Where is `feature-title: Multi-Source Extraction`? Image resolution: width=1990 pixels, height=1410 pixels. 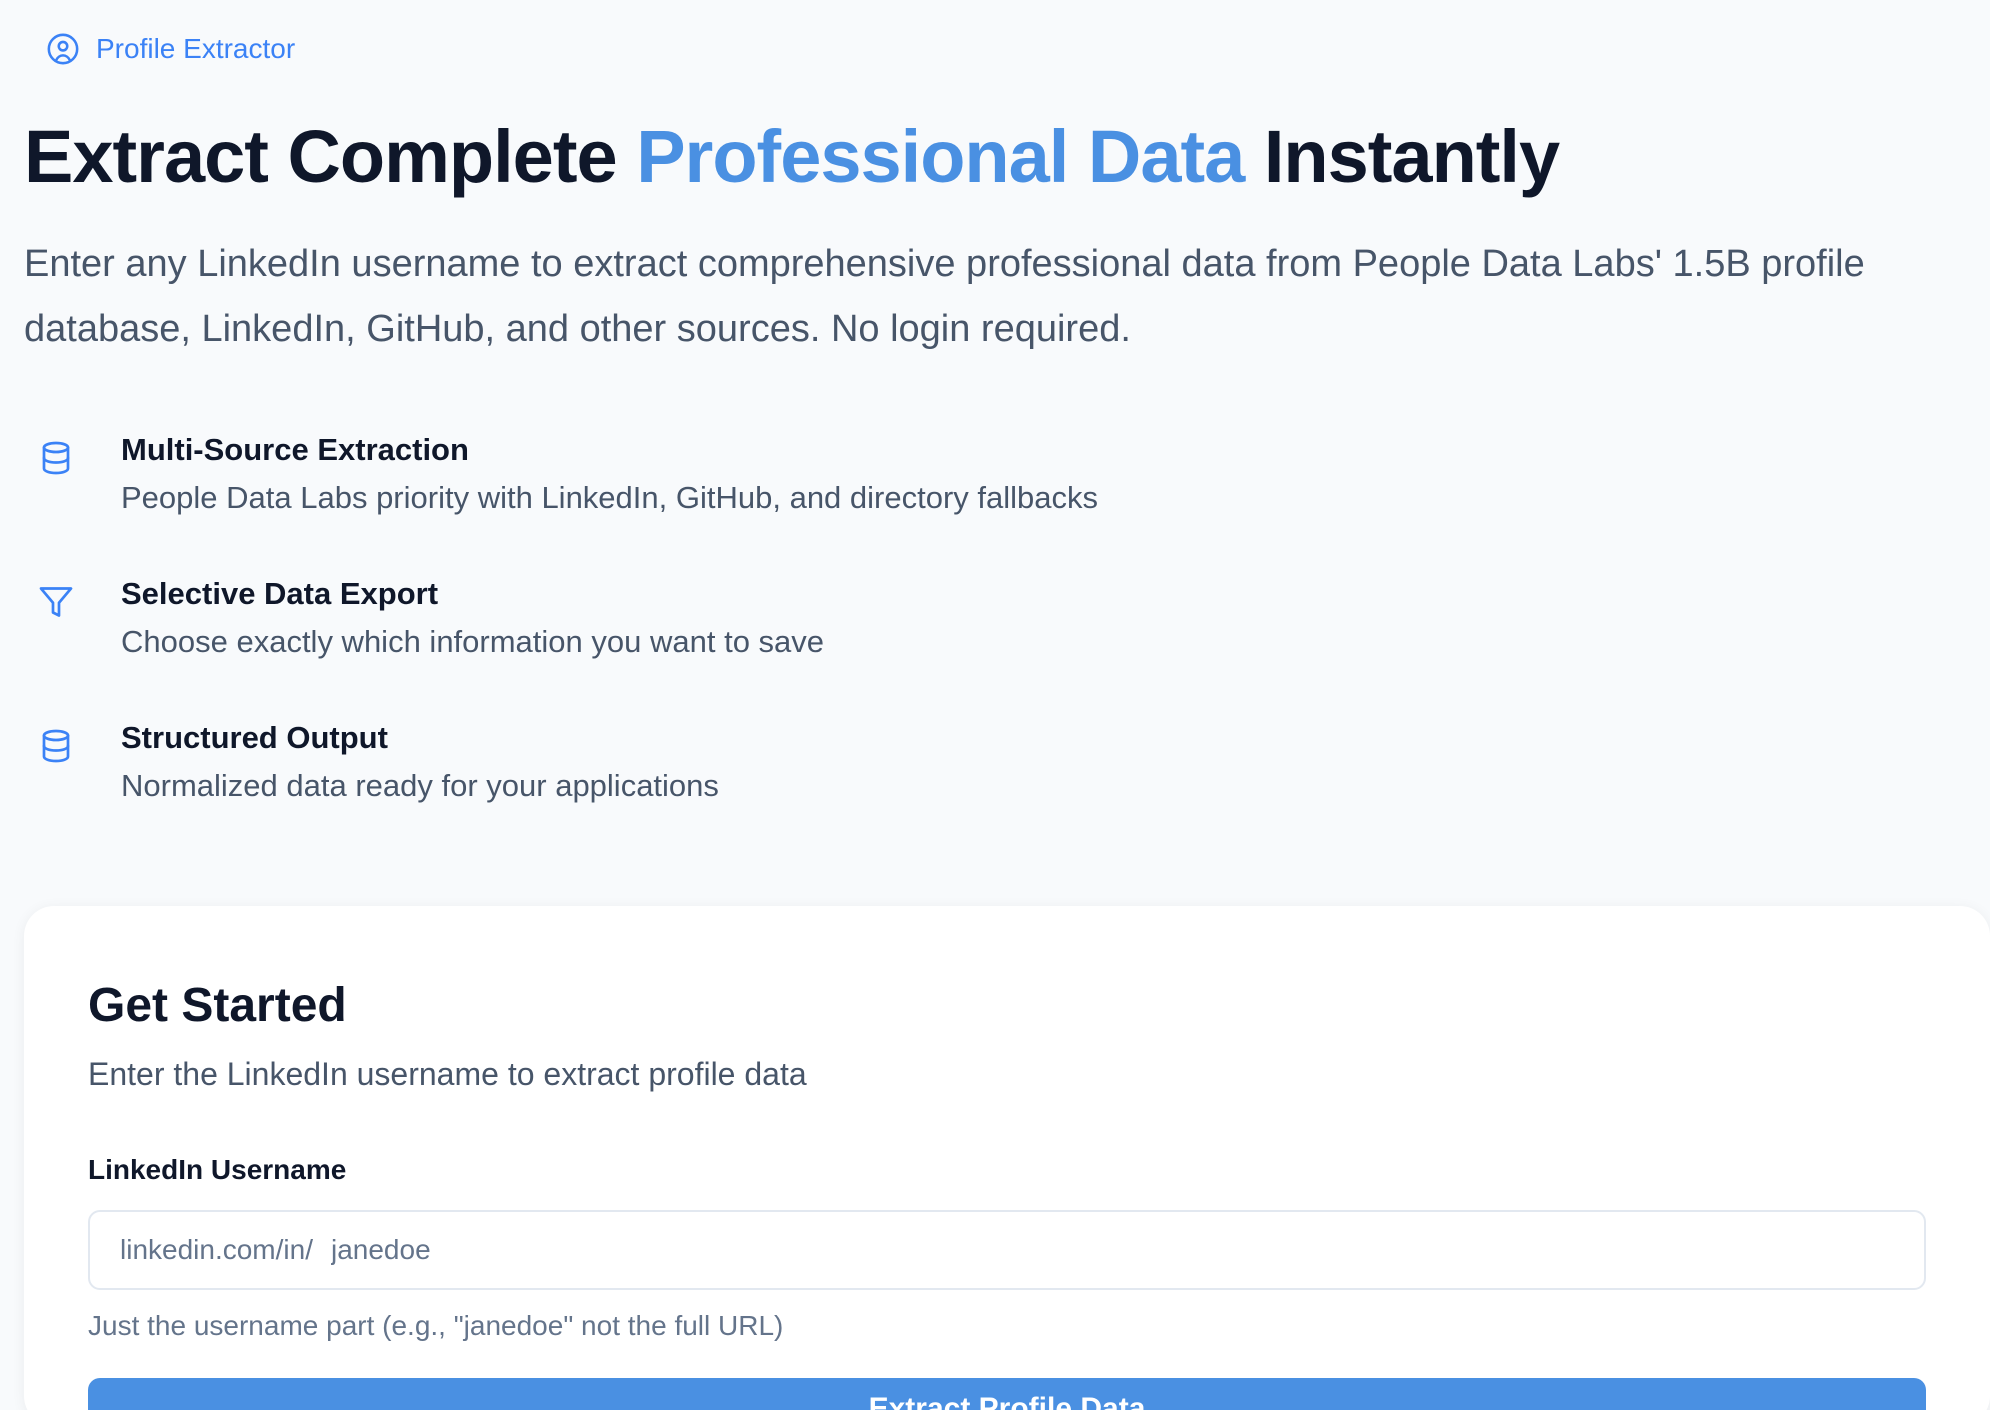
feature-title: Multi-Source Extraction is located at coordinates (295, 449).